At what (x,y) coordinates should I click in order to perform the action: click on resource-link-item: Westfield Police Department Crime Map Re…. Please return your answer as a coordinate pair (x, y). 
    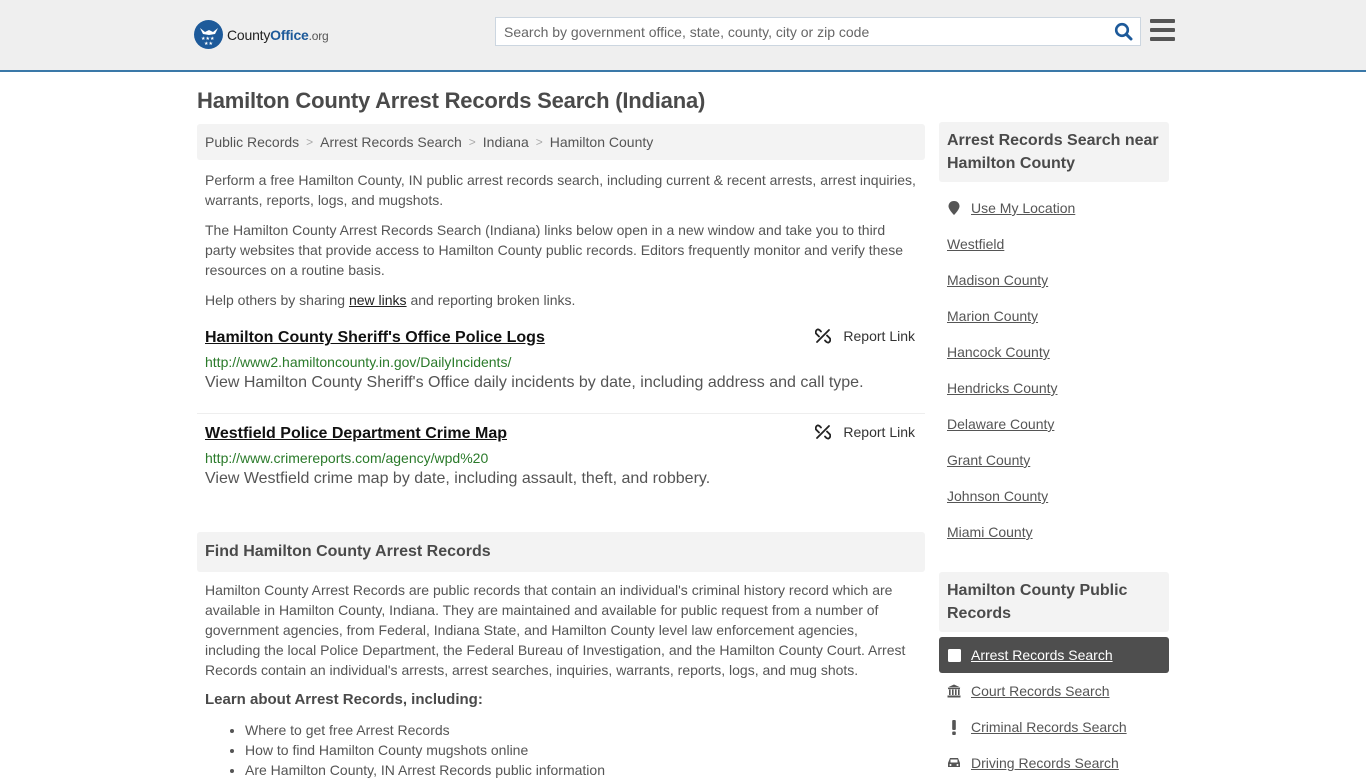
    Looking at the image, I should click on (561, 452).